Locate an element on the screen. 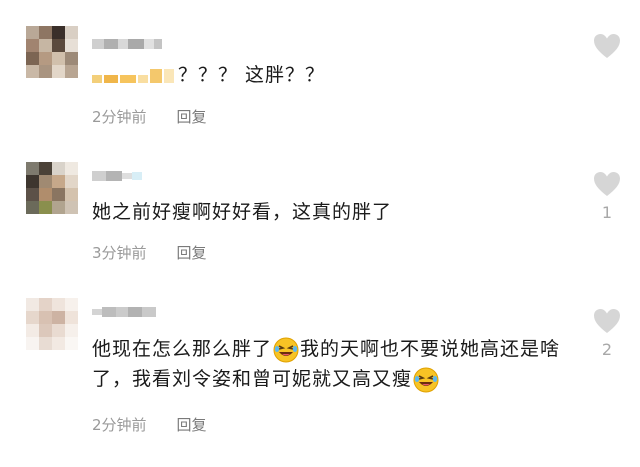 The height and width of the screenshot is (467, 640). like-button: 1 is located at coordinates (607, 196).